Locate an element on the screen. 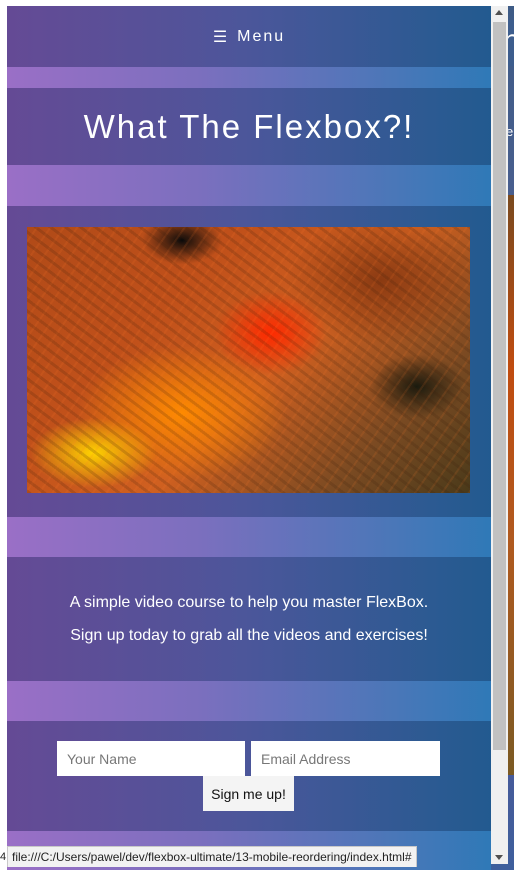 The height and width of the screenshot is (870, 514). signup-button: Sign me up! is located at coordinates (248, 793).